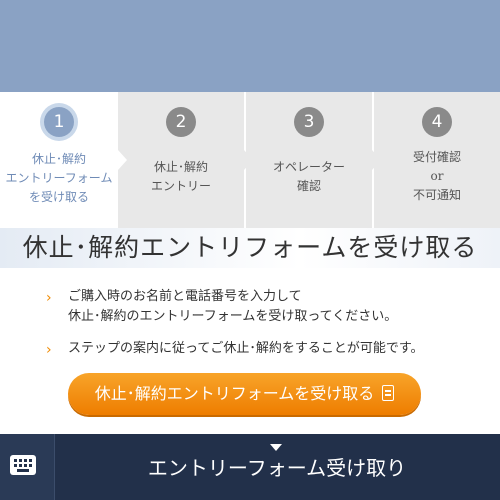 Image resolution: width=500 pixels, height=500 pixels. What do you see at coordinates (23, 465) in the screenshot?
I see `keyboard-icon` at bounding box center [23, 465].